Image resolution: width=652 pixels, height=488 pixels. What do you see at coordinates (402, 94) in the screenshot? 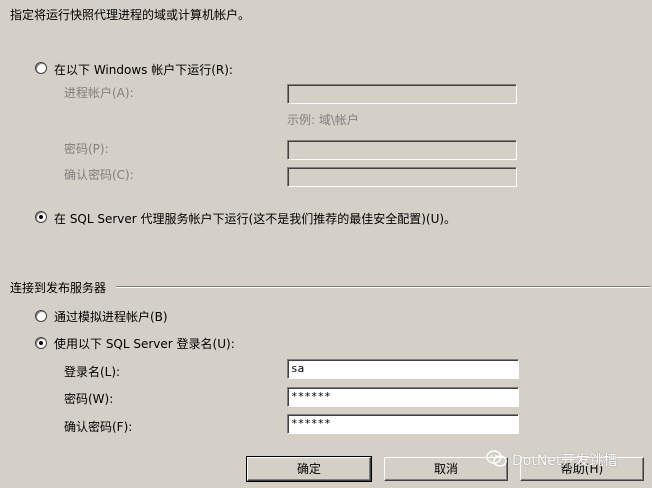
I see `process-account-input` at bounding box center [402, 94].